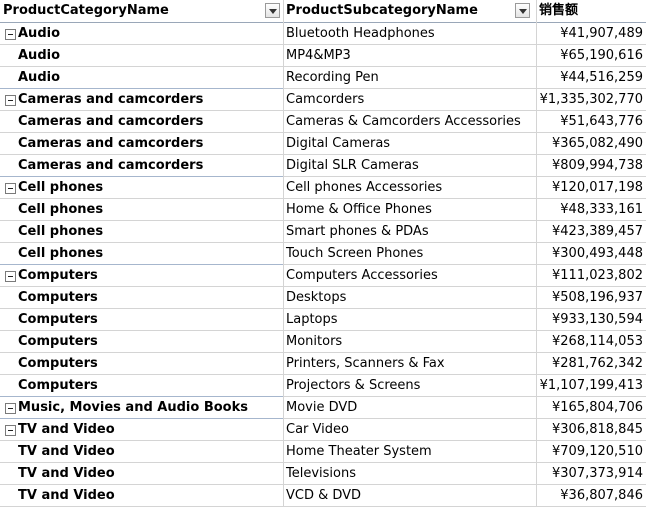  I want to click on sales-cell: ¥44,516,259, so click(591, 78).